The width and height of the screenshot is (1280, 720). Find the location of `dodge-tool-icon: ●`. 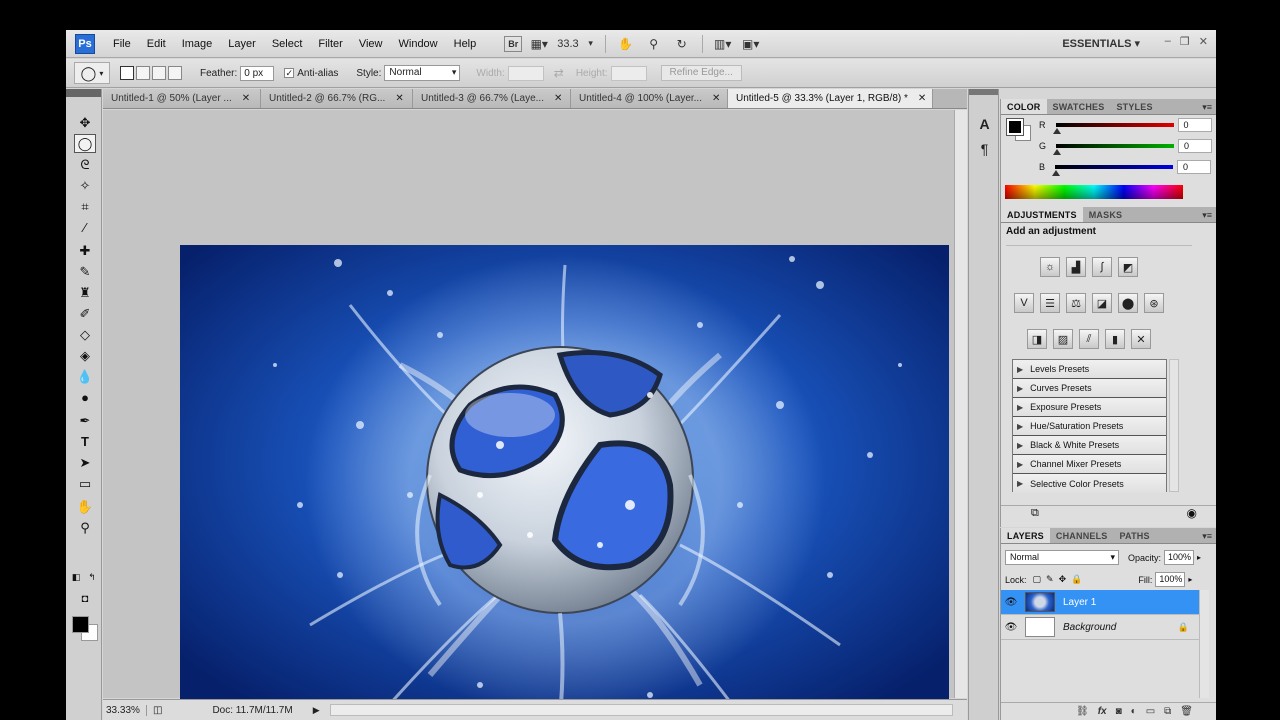

dodge-tool-icon: ● is located at coordinates (85, 397).